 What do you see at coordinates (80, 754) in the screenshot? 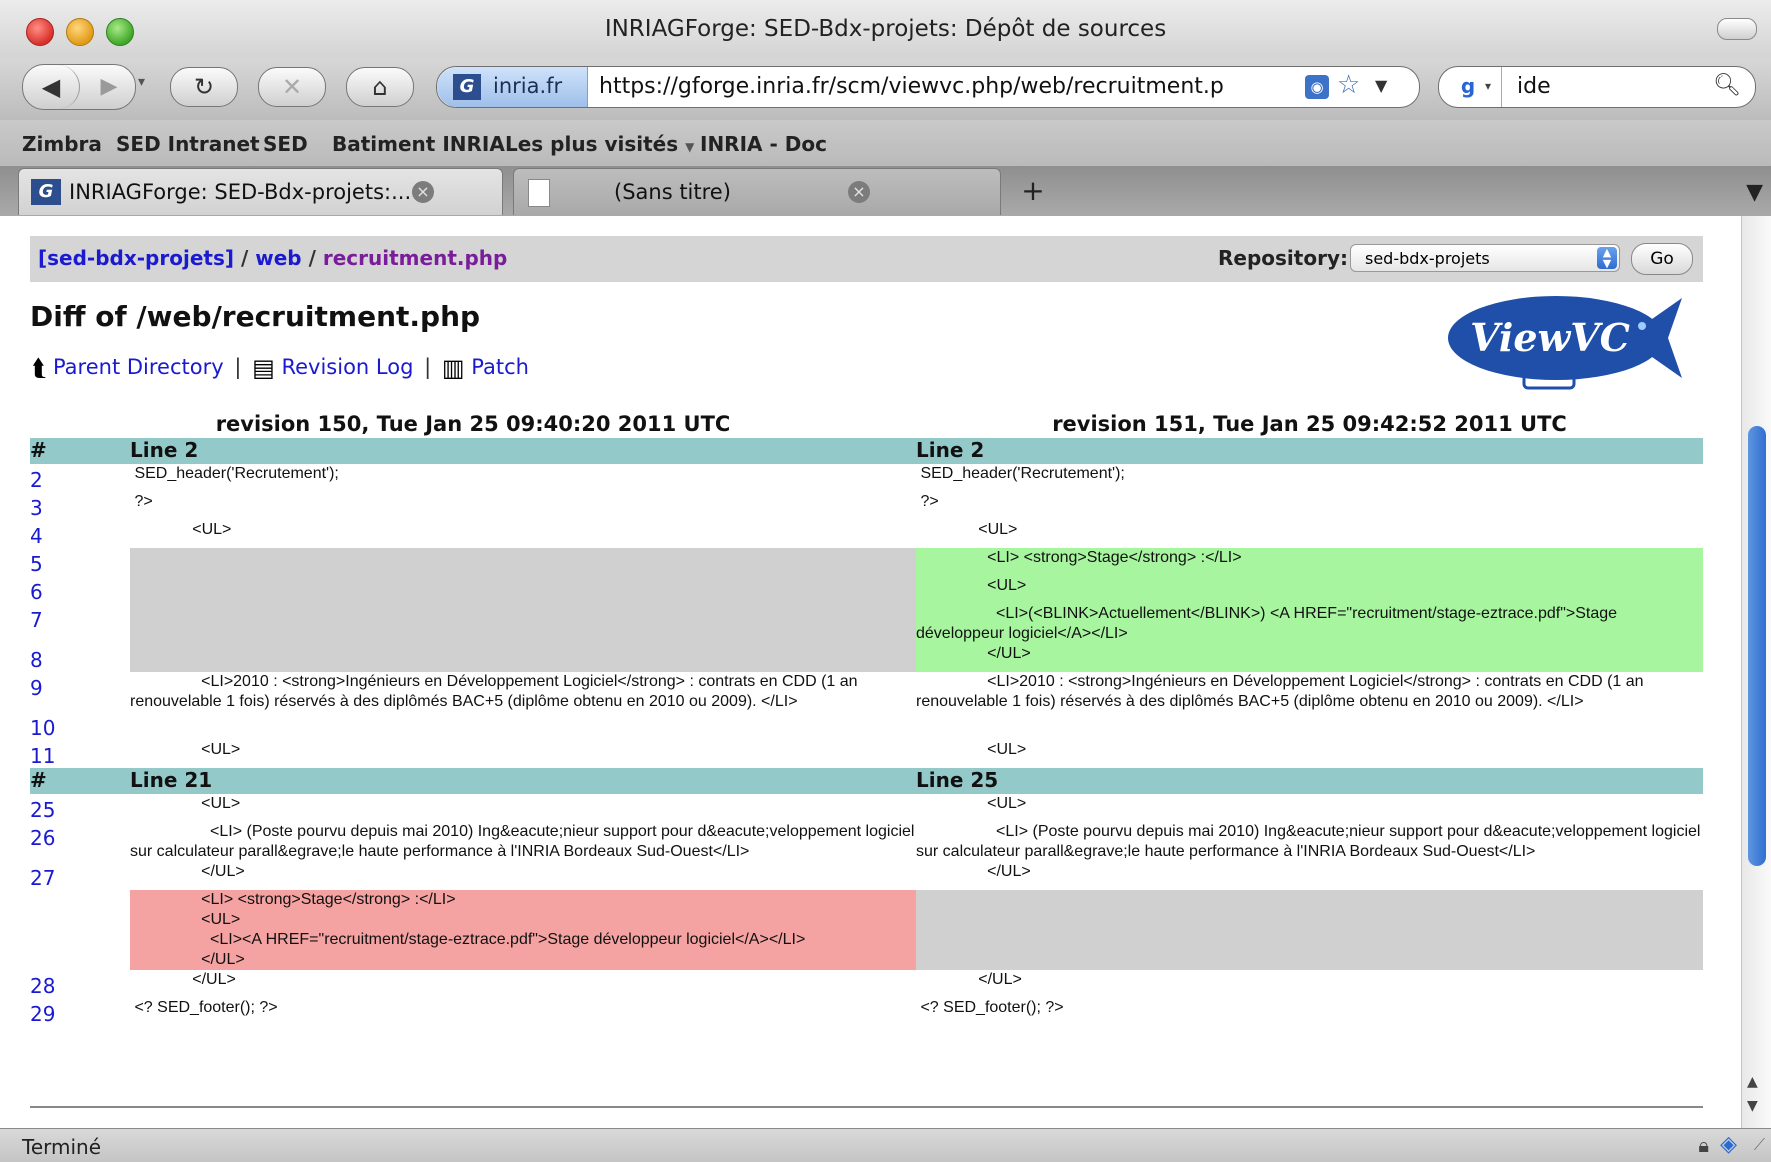
I see `line-number-link: 11` at bounding box center [80, 754].